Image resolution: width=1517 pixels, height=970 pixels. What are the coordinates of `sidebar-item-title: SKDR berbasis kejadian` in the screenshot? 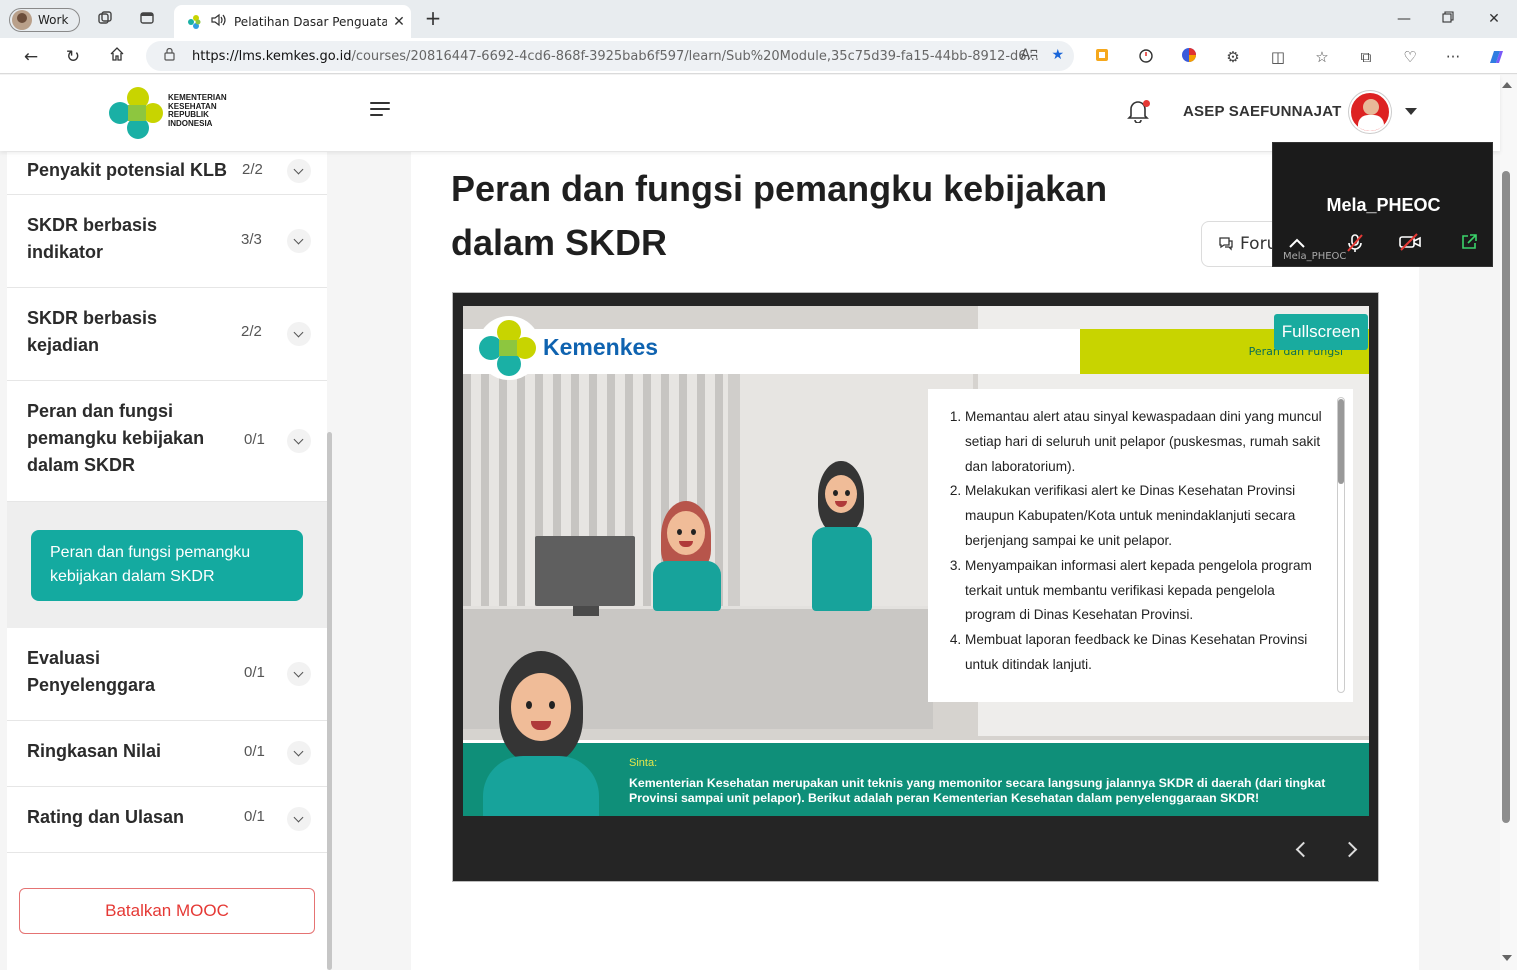 It's located at (92, 331).